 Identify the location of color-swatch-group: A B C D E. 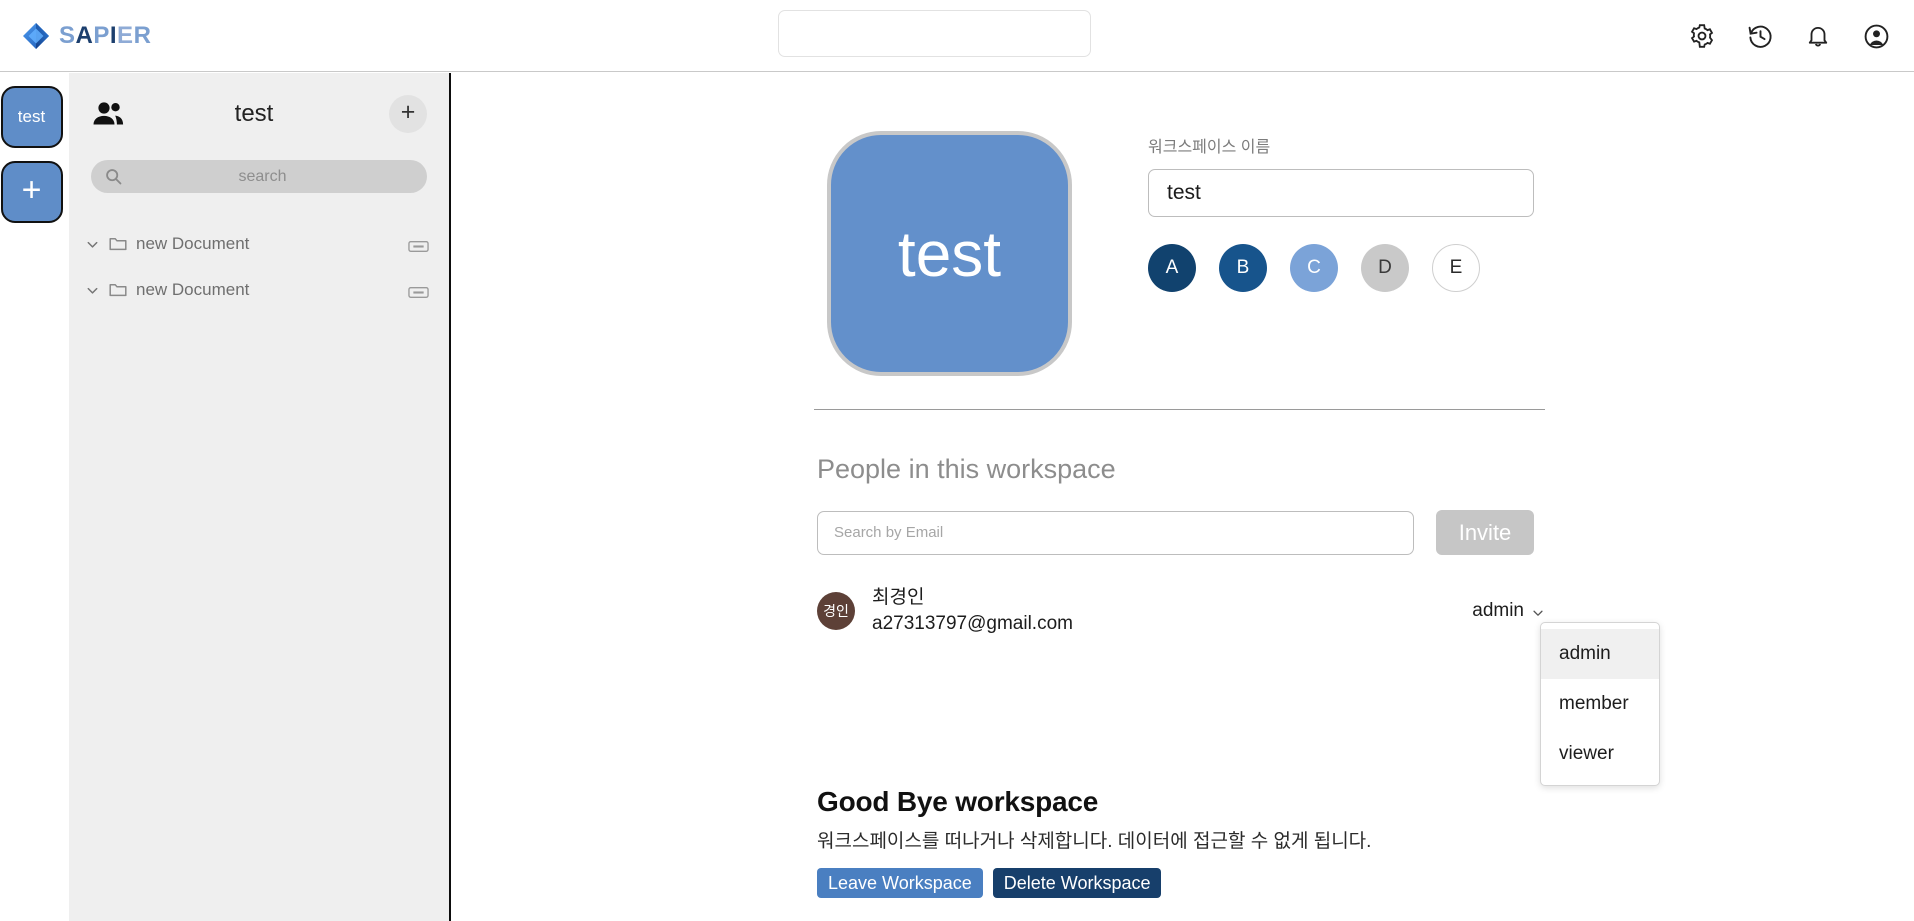
(1348, 268).